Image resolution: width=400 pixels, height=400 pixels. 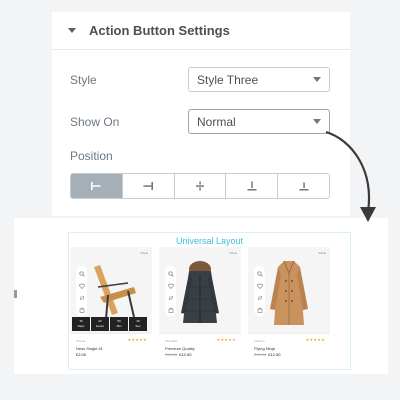 What do you see at coordinates (209, 241) in the screenshot?
I see `layout-title: Universal Layout` at bounding box center [209, 241].